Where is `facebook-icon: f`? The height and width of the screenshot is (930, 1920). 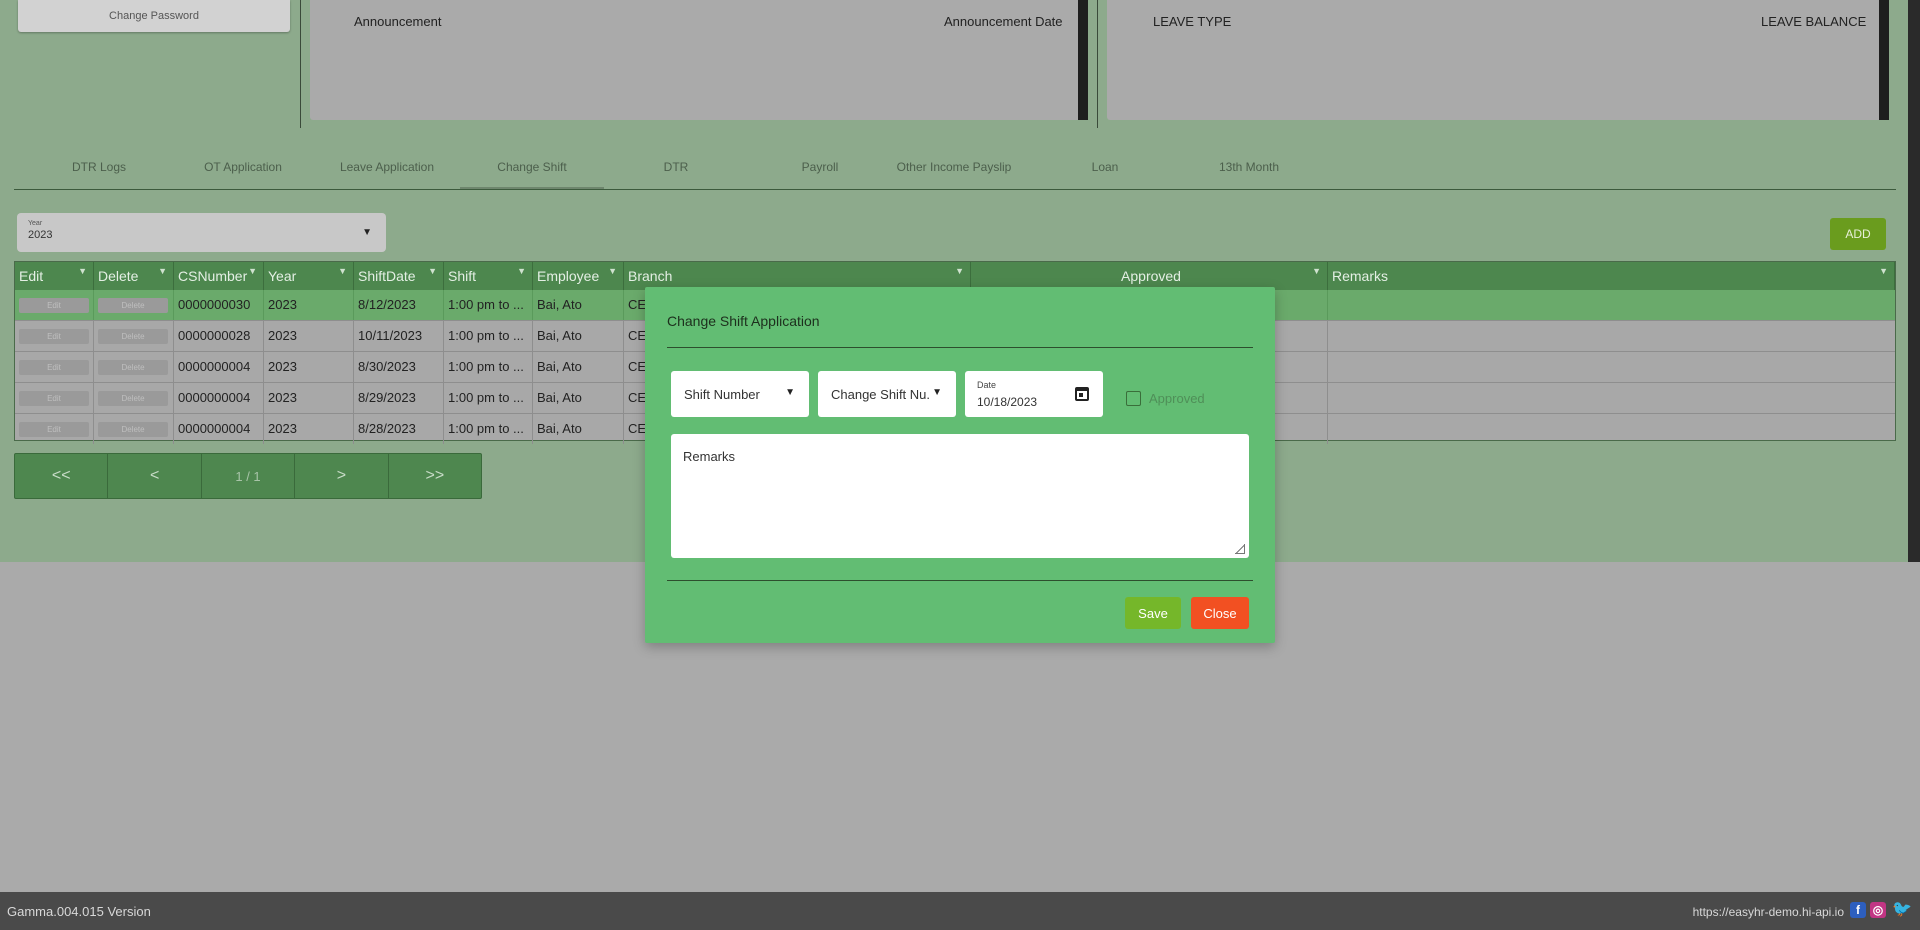
facebook-icon: f is located at coordinates (1858, 910).